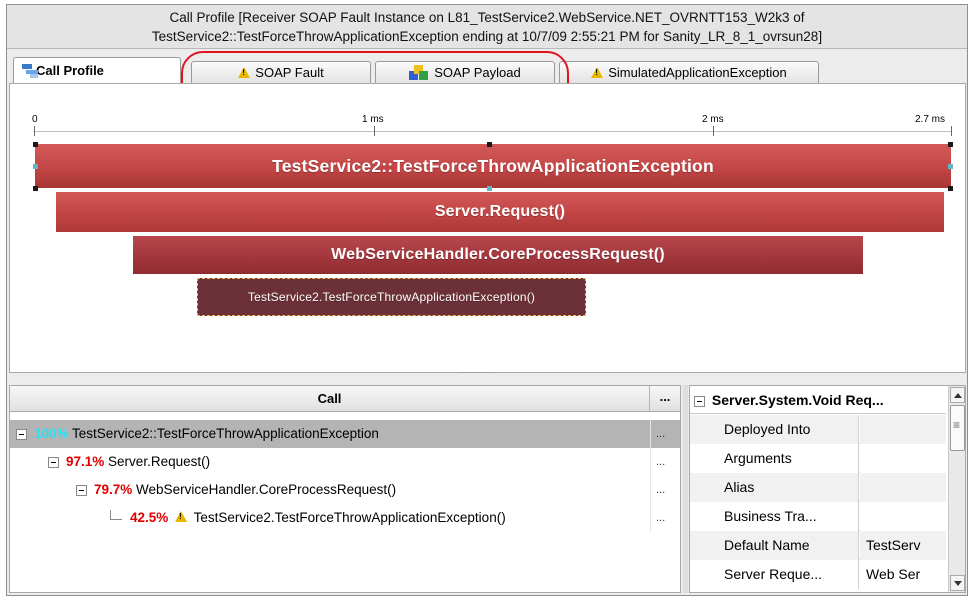 This screenshot has width=975, height=600. Describe the element at coordinates (493, 131) in the screenshot. I see `time-axis` at that location.